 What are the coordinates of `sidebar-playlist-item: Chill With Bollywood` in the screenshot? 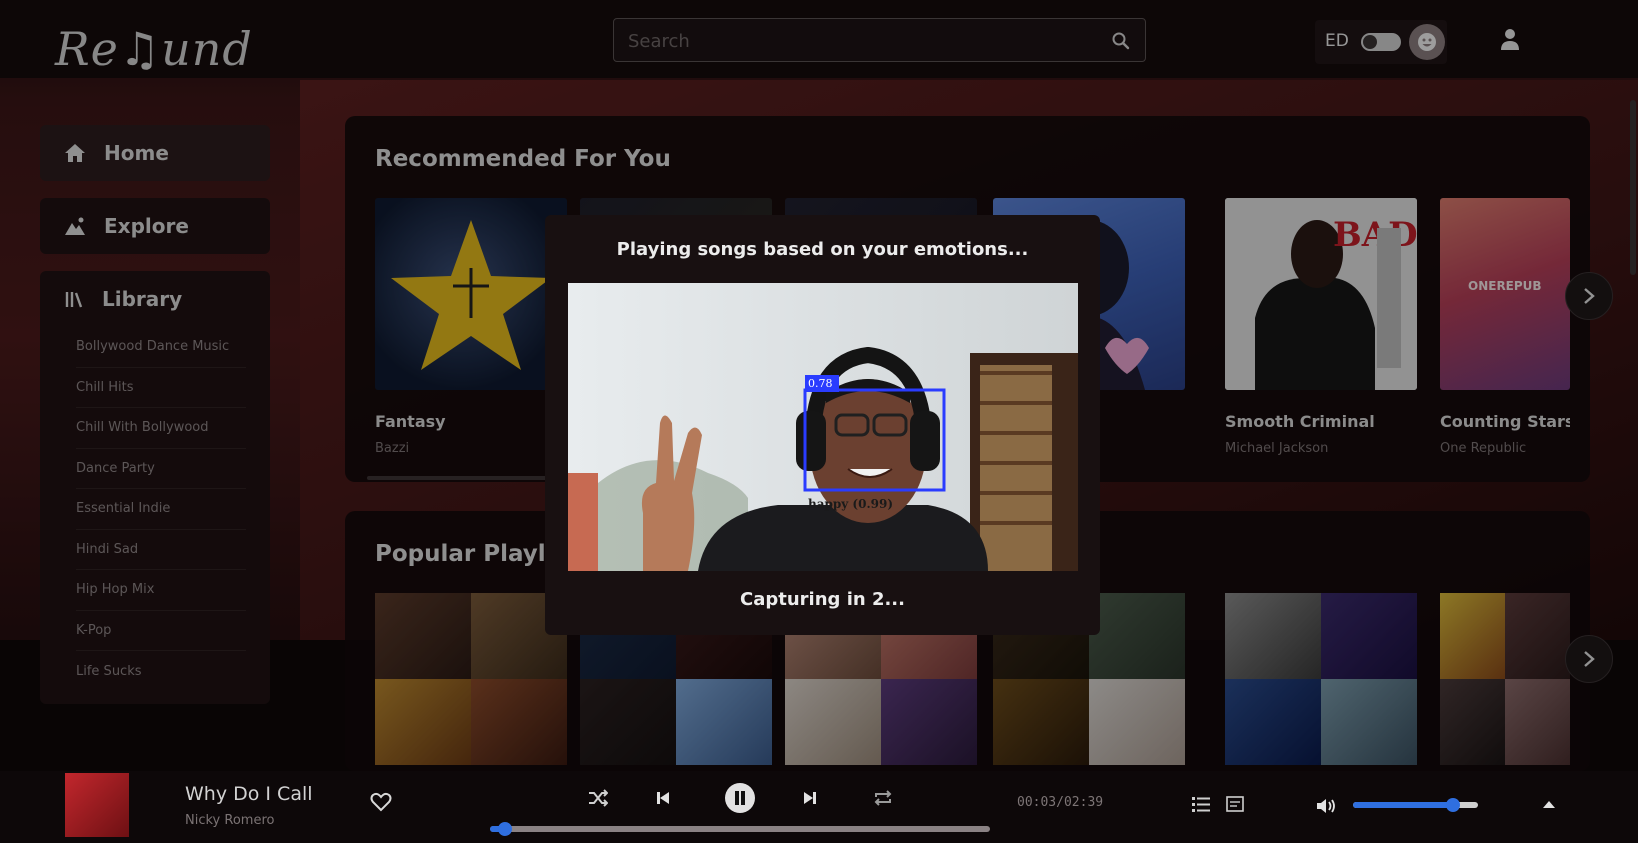 It's located at (161, 428).